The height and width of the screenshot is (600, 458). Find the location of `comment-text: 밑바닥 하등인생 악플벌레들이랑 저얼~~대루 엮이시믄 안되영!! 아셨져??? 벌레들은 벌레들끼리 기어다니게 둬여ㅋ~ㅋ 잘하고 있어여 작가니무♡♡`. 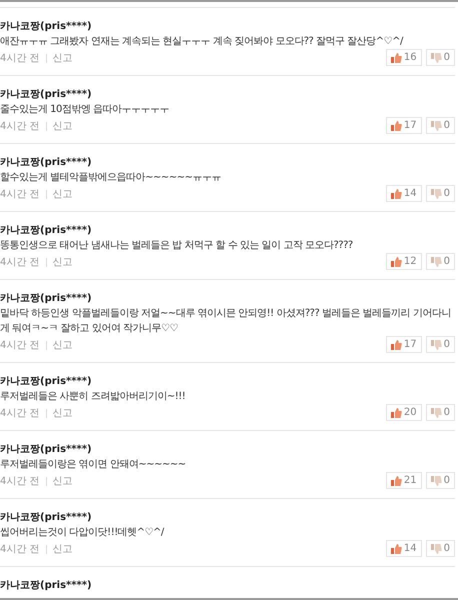

comment-text: 밑바닥 하등인생 악플벌레들이랑 저얼~~대루 엮이시믄 안되영!! 아셨져??? 벌레들은 벌레들끼리 기어다니게 둬여ㅋ~ㅋ 잘하고 있어여 작가니무♡♡ is located at coordinates (226, 321).